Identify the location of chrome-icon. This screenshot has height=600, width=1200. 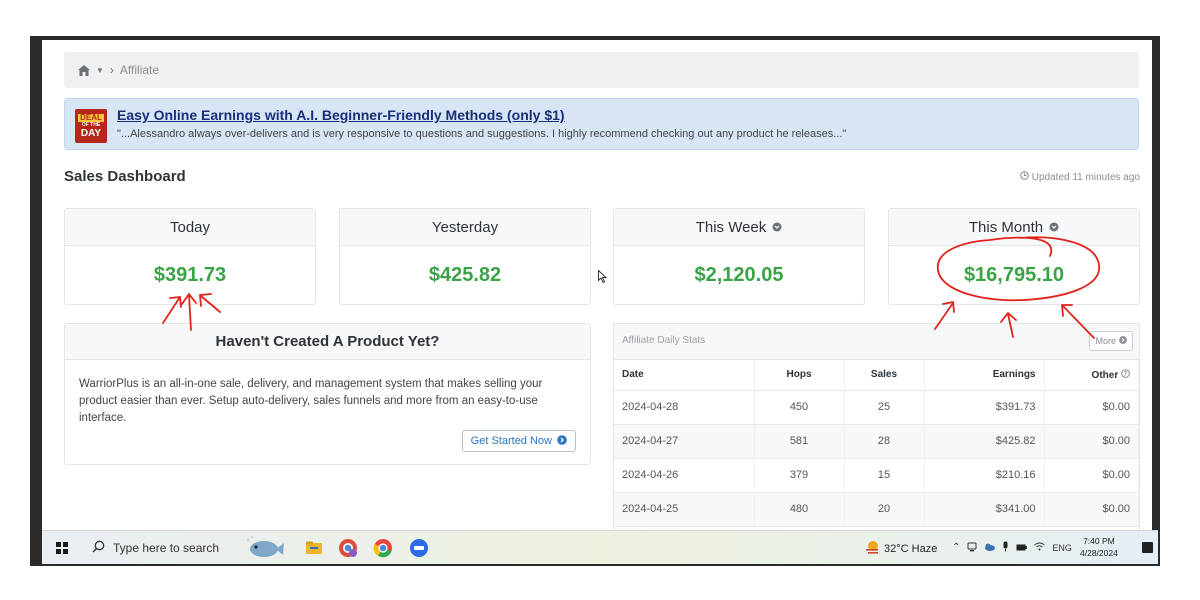
(383, 548).